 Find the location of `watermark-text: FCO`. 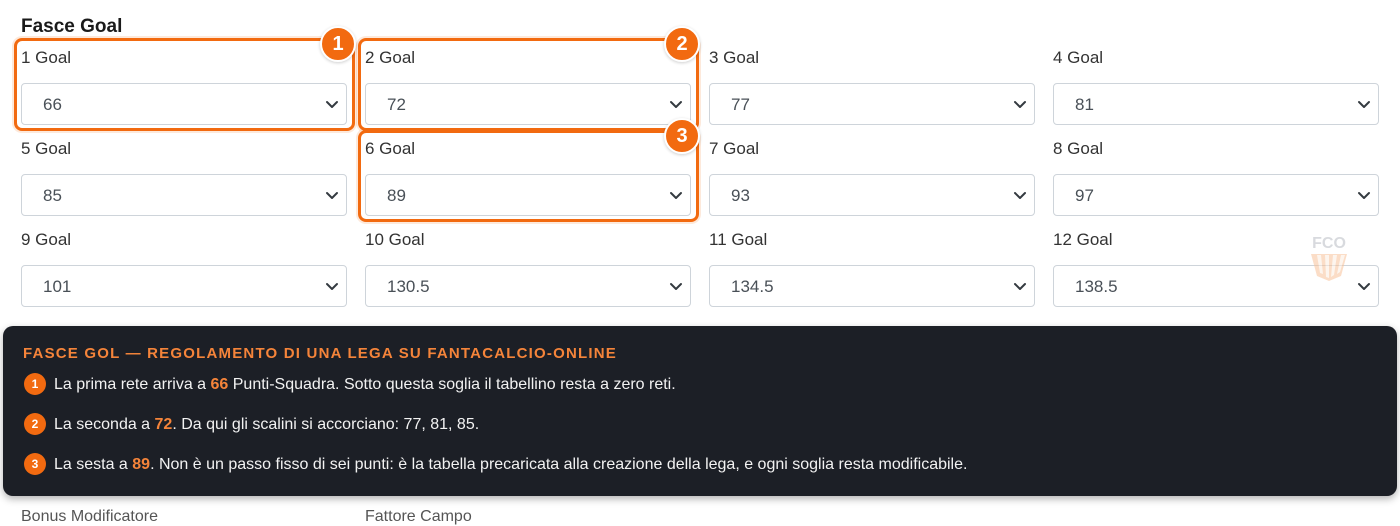

watermark-text: FCO is located at coordinates (1329, 243).